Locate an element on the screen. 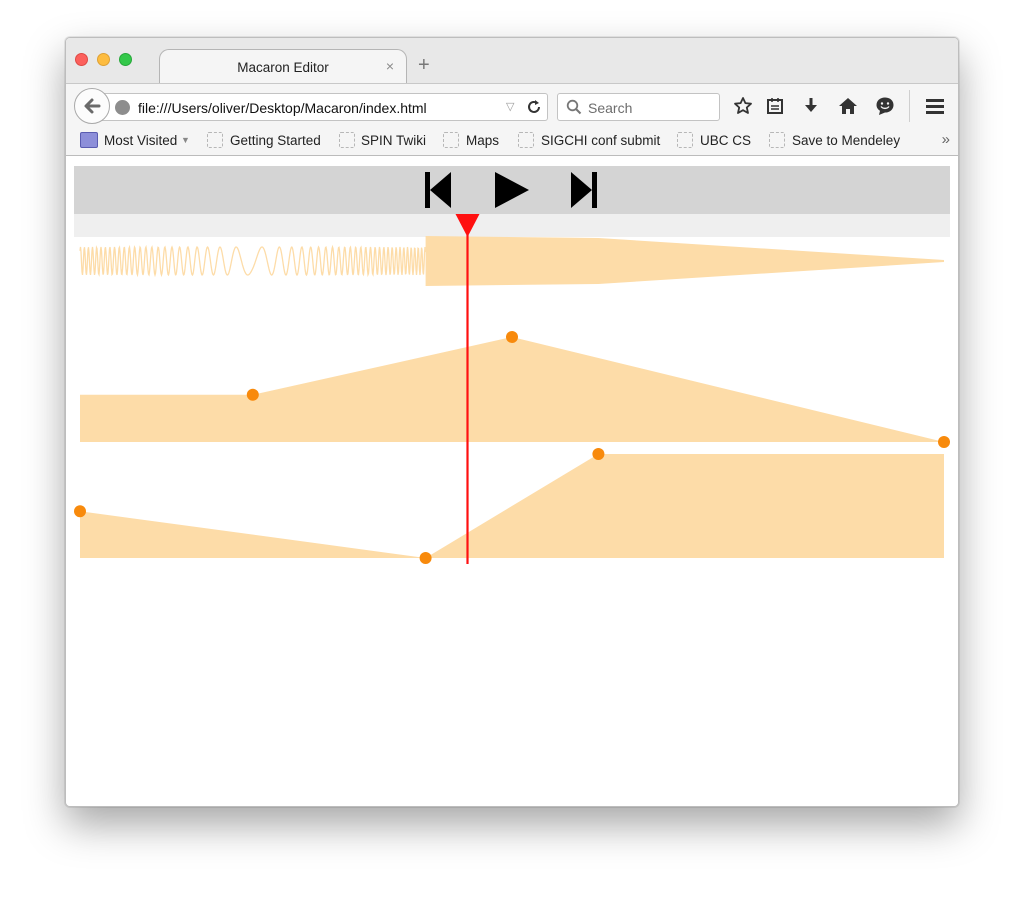 The width and height of the screenshot is (1024, 900). toolbar-separator is located at coordinates (909, 106).